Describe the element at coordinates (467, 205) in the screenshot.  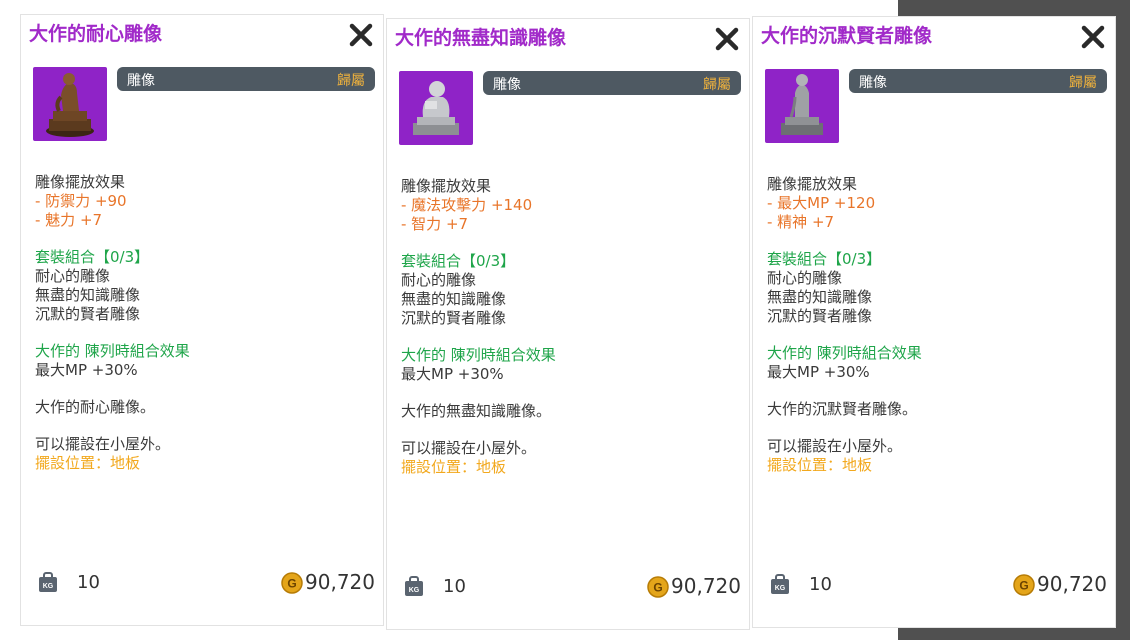
I see `stat-line: - 魔法攻擊力 +140` at that location.